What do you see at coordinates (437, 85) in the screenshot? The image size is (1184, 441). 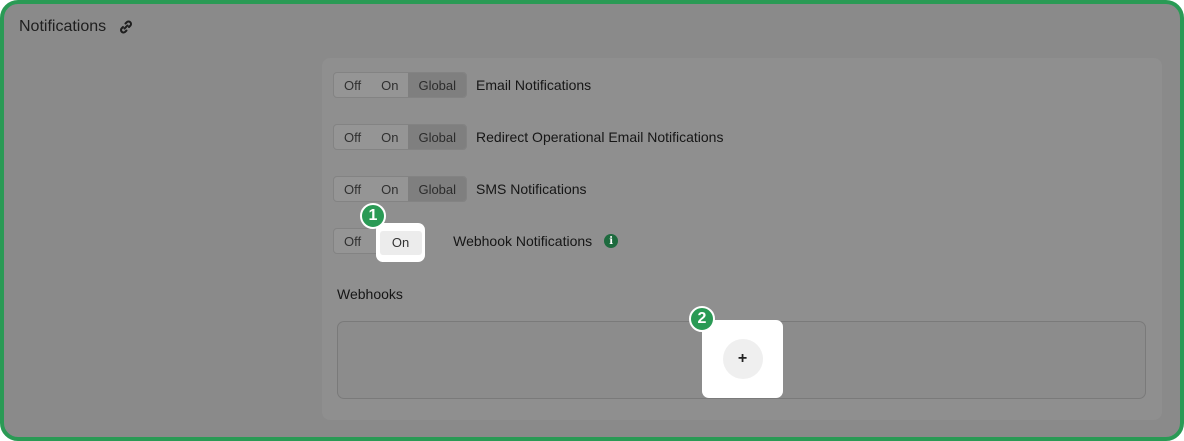 I see `email-global-option: Global` at bounding box center [437, 85].